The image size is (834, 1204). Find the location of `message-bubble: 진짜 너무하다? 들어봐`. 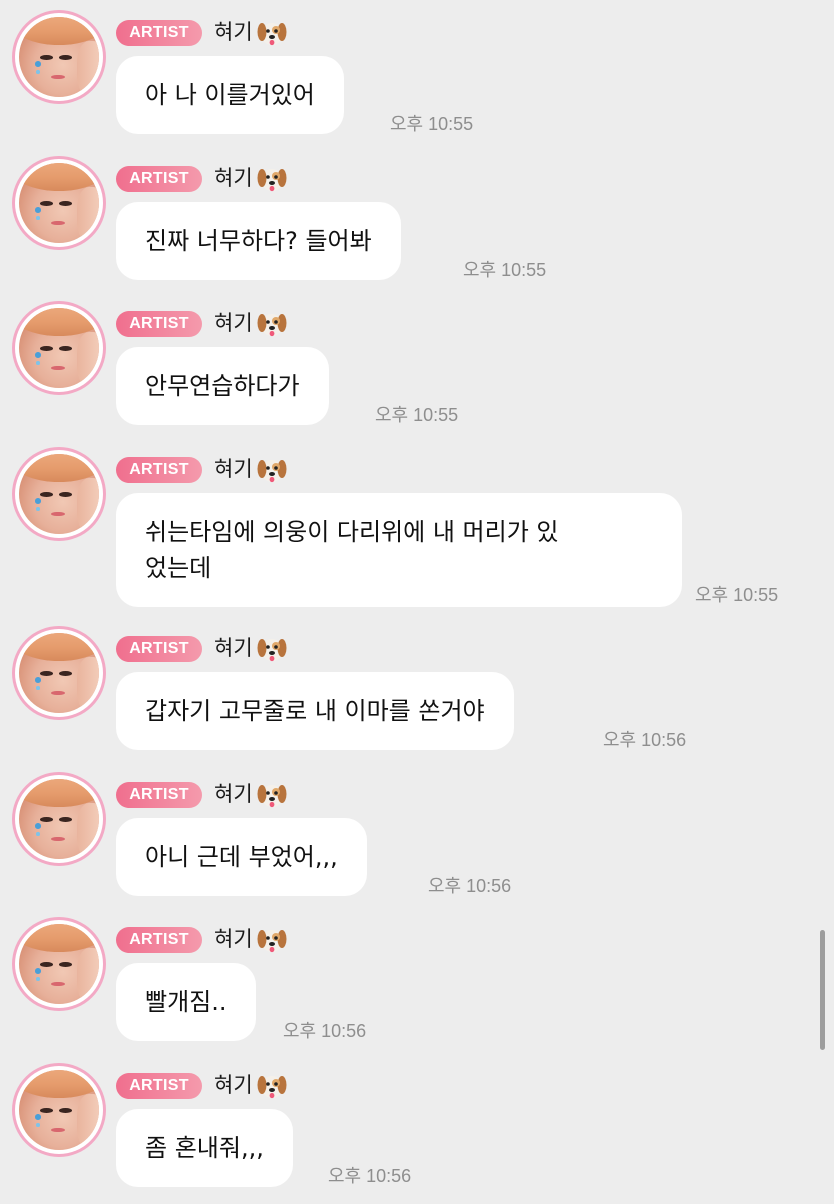

message-bubble: 진짜 너무하다? 들어봐 is located at coordinates (258, 241).